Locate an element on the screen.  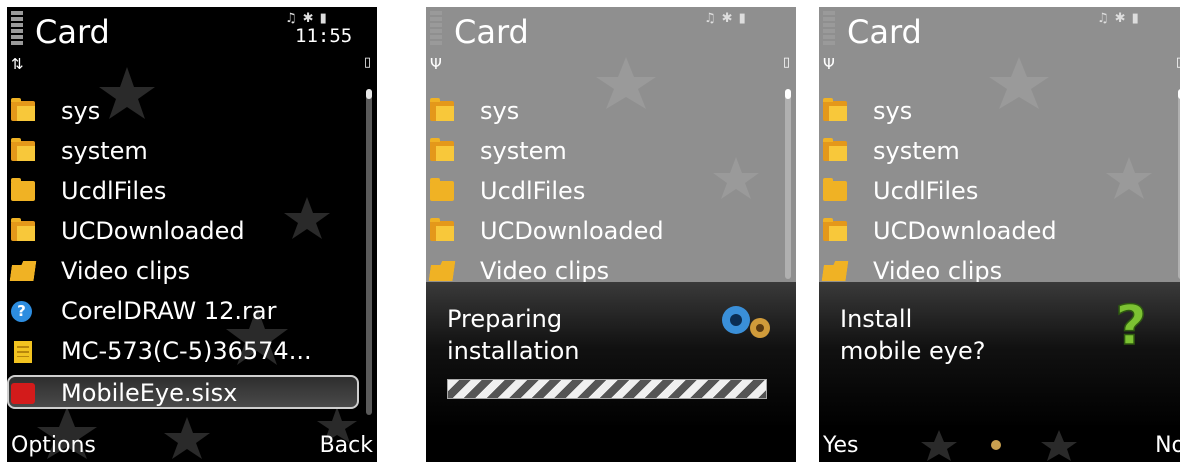
dialog-line-1: Preparing is located at coordinates (505, 319).